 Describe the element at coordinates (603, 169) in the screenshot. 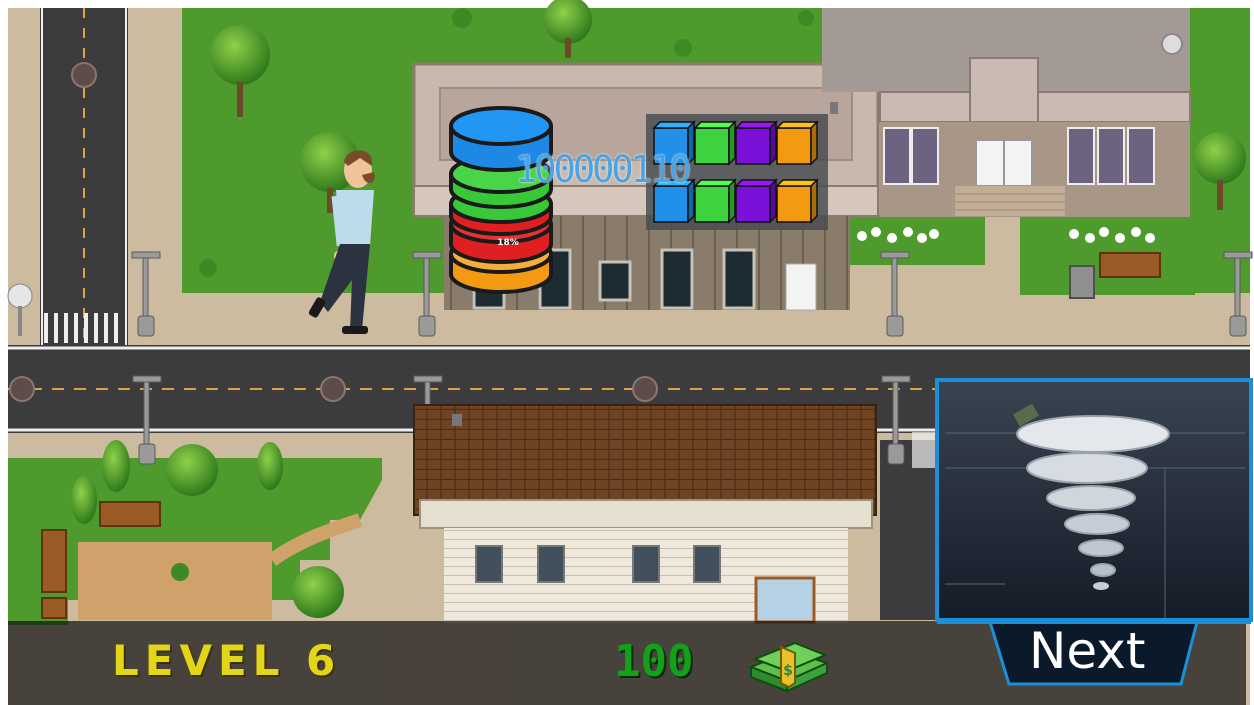

I see `binary-stream: 100000110` at that location.